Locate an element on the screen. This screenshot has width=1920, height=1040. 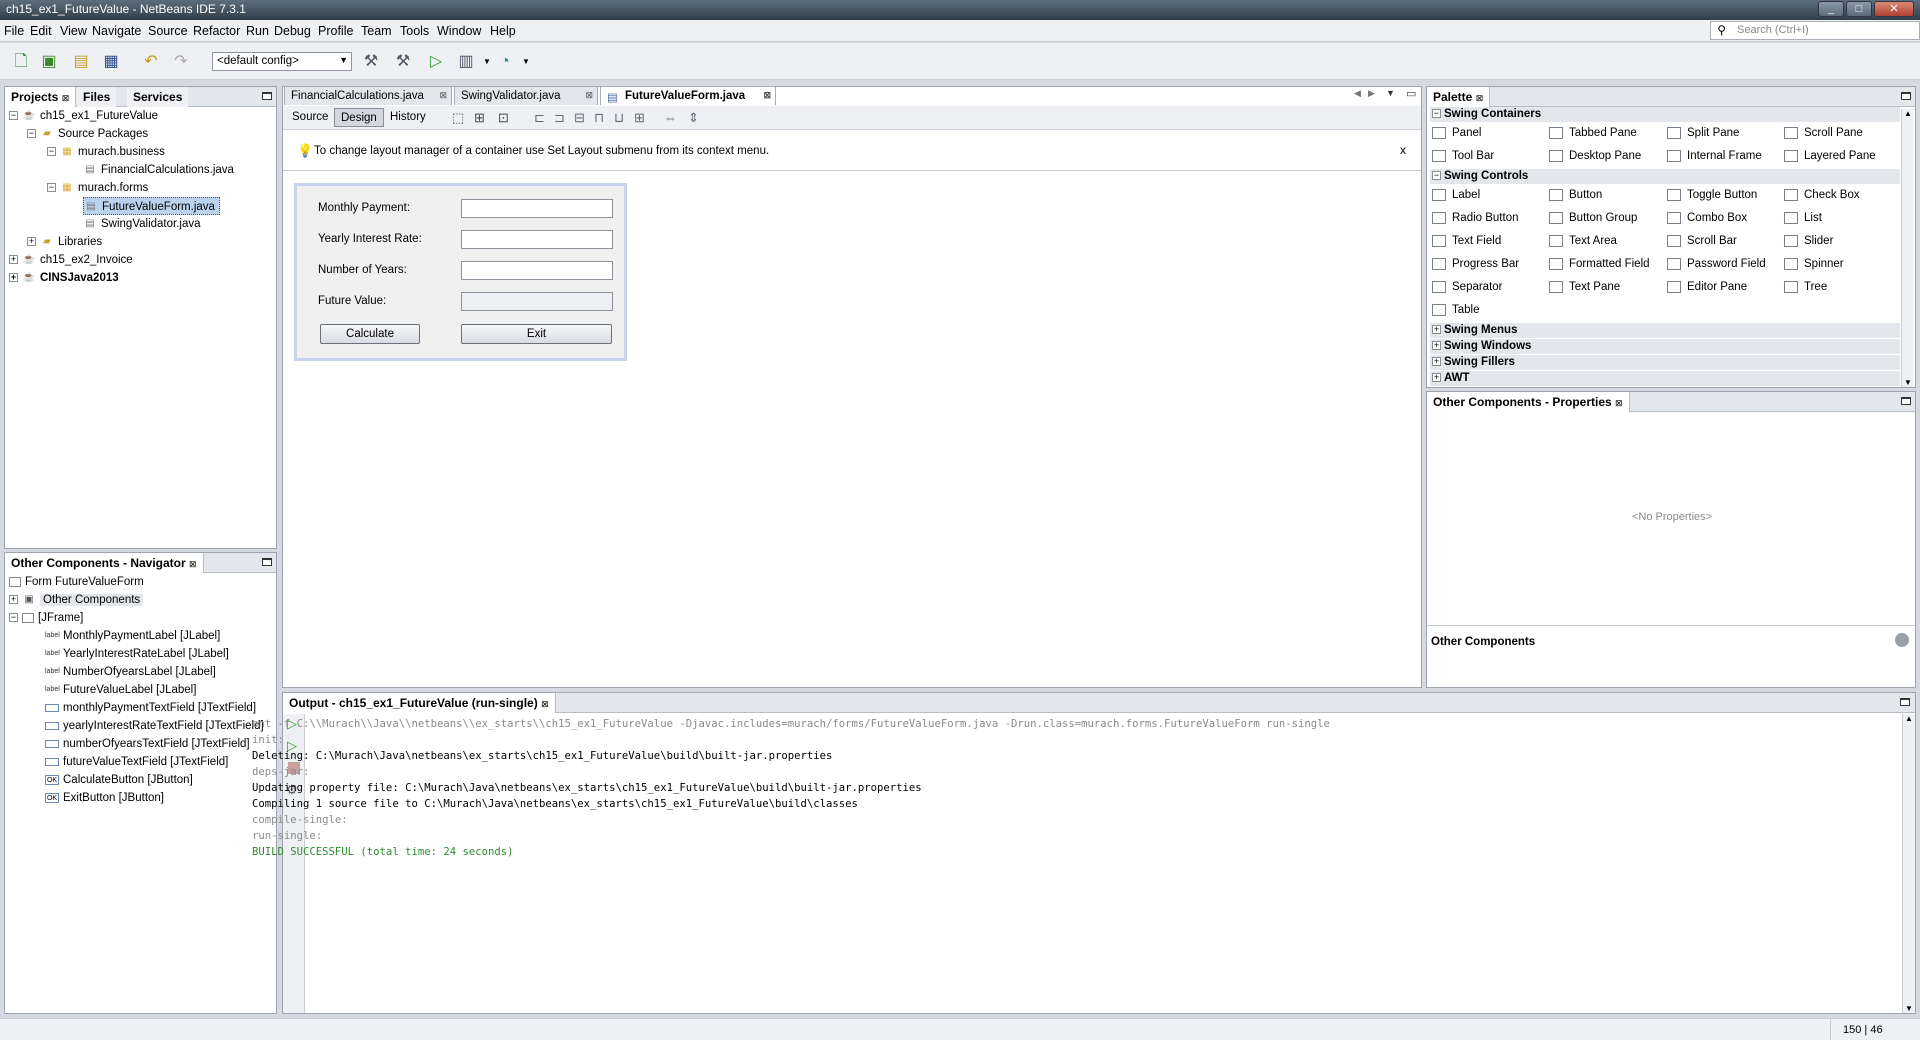
nav-item-jframe: − [JFrame] is located at coordinates (46, 618).